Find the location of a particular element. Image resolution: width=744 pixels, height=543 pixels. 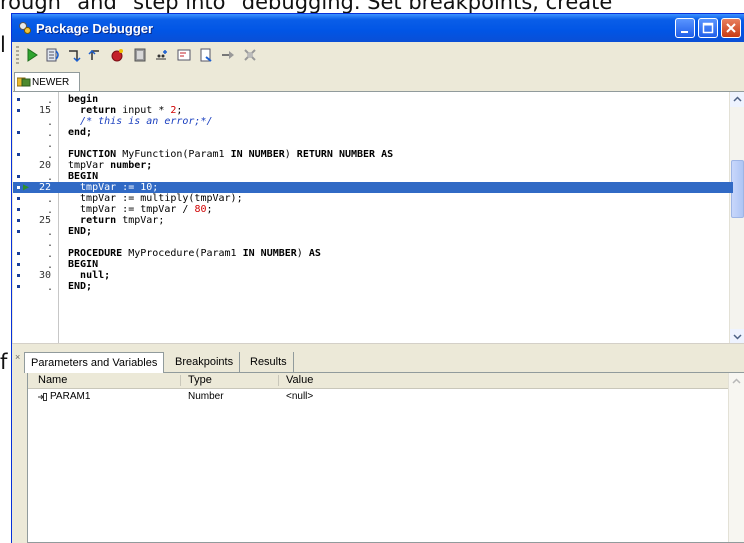

code-line: 15 return input * 2; is located at coordinates (373, 110).